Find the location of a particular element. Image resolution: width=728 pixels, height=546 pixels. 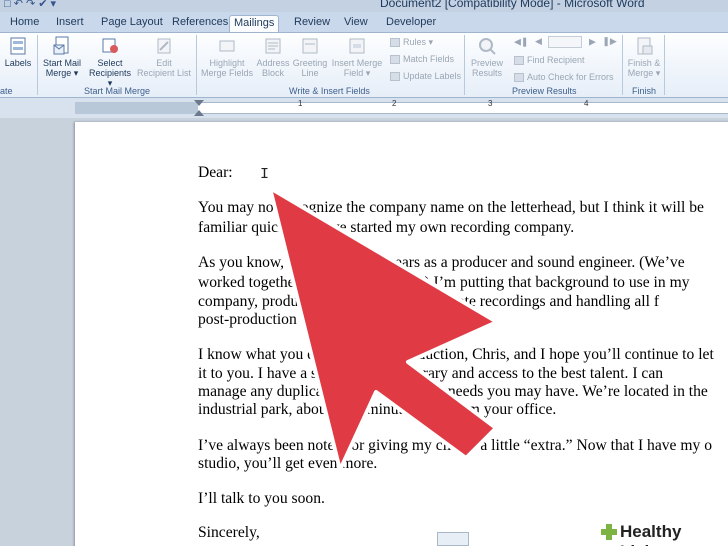

plus-icon is located at coordinates (609, 532).